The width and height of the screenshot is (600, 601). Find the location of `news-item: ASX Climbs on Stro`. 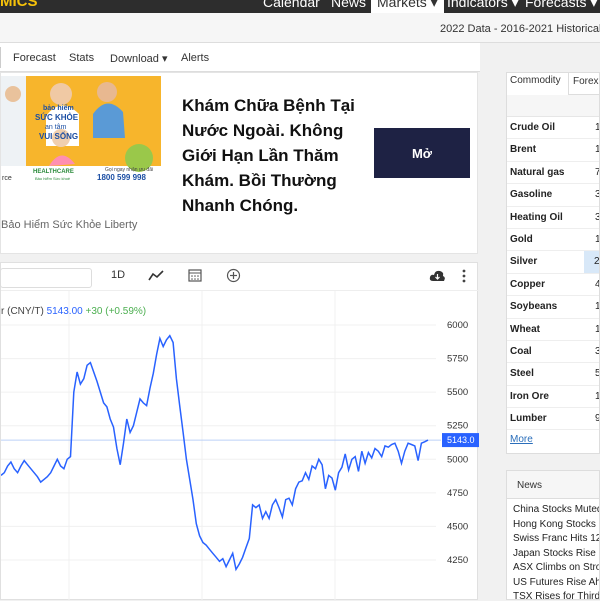

news-item: ASX Climbs on Stro is located at coordinates (553, 568).